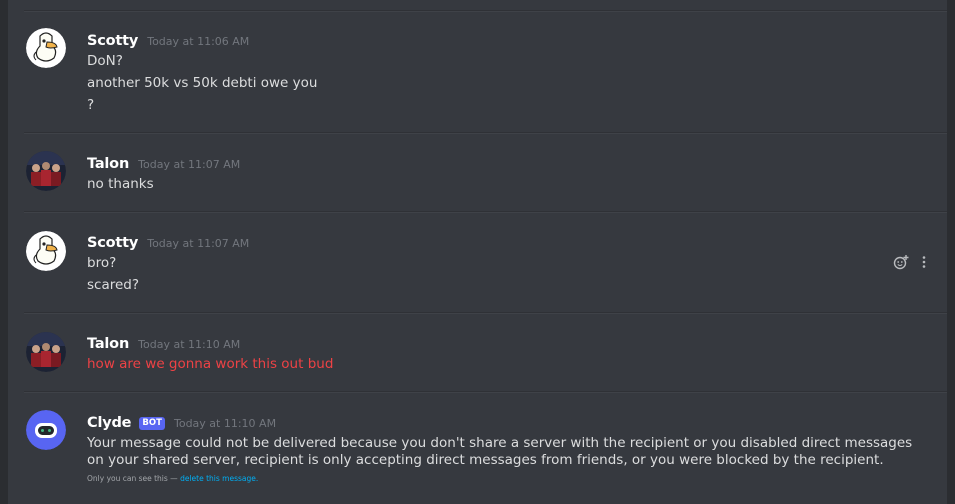 Image resolution: width=955 pixels, height=504 pixels. What do you see at coordinates (105, 61) in the screenshot?
I see `message-text: DoN?` at bounding box center [105, 61].